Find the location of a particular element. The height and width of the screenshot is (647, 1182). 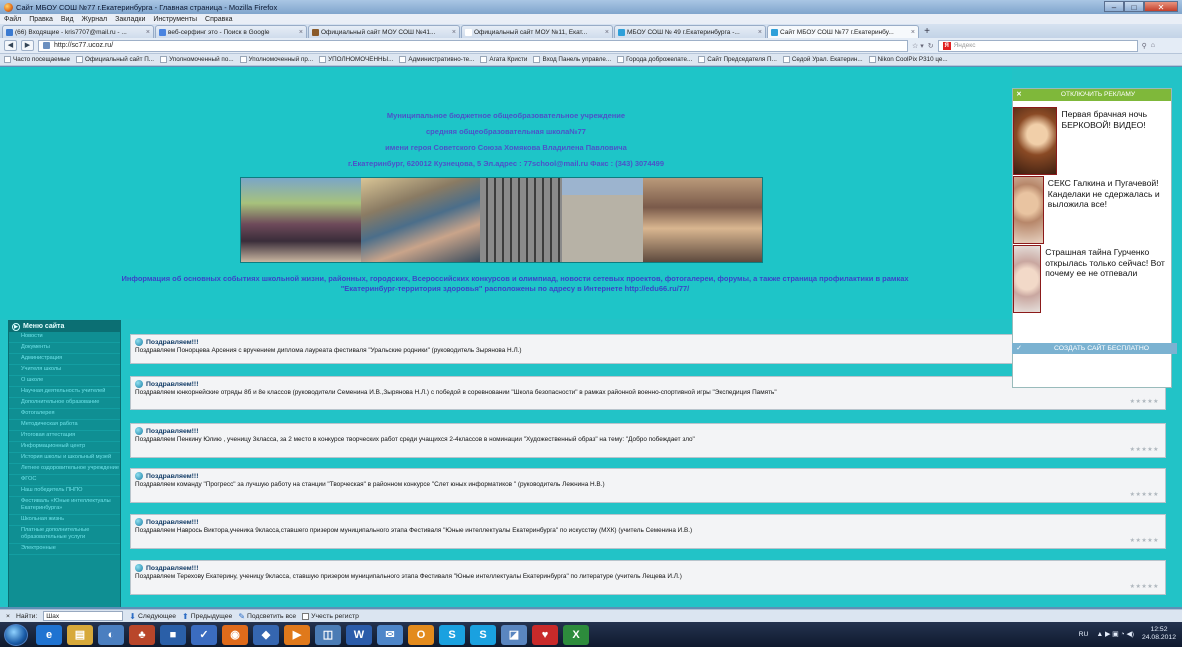

menu-item: Итоговая аттестация is located at coordinates (64, 436).